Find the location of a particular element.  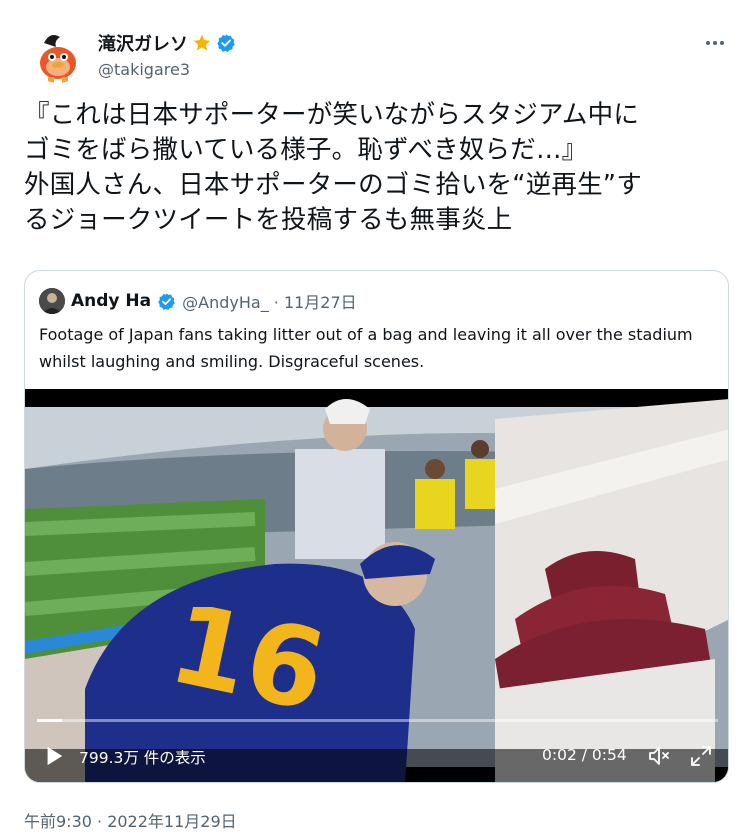

tweet-text-line: 外国人さん、日本サポーターのゴミ拾いを“逆再生”す is located at coordinates (333, 185).